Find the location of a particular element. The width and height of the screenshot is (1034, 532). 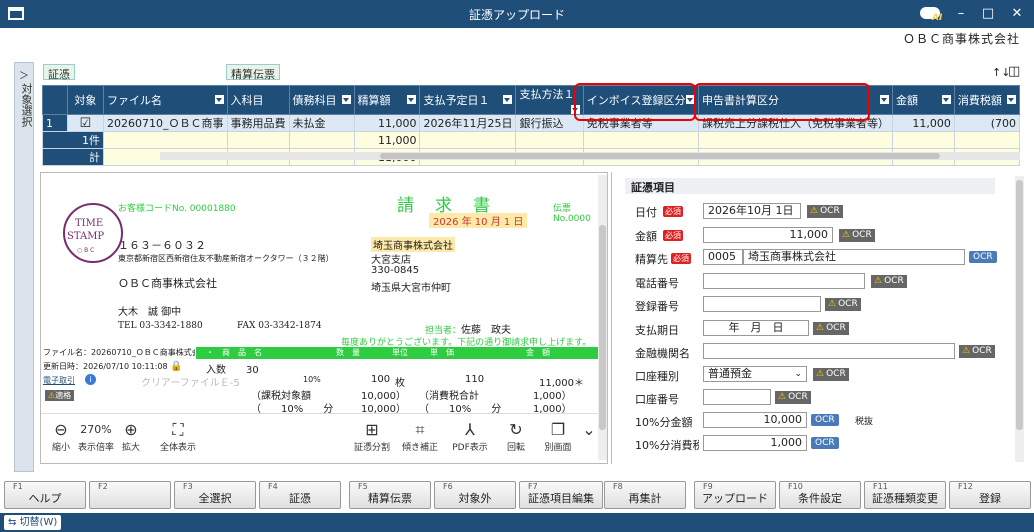

f5-settlement-button: F5 精算伝票 is located at coordinates (390, 495).